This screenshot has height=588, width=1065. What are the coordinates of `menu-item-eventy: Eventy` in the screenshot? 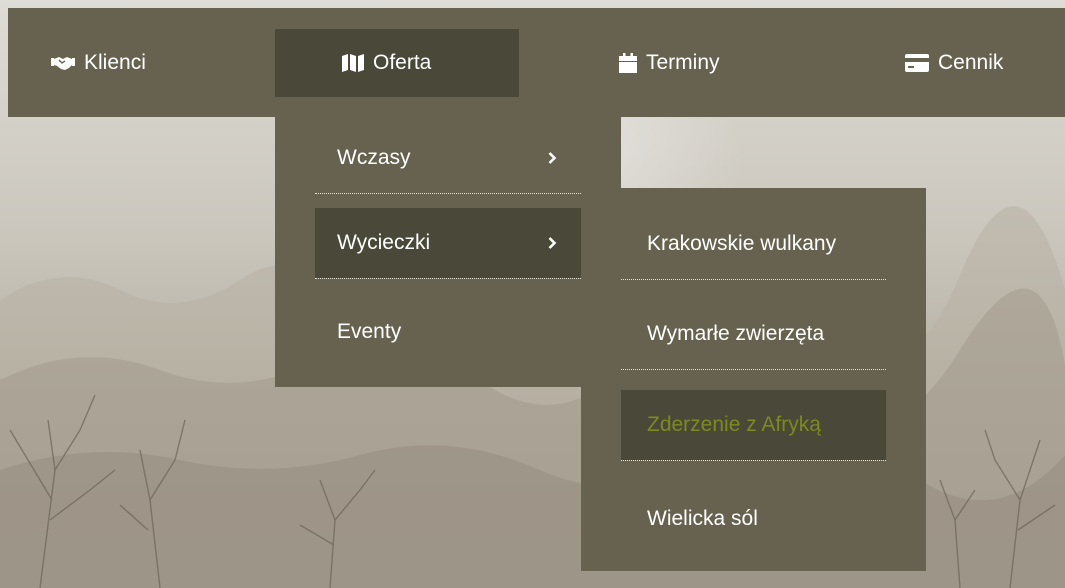 It's located at (448, 332).